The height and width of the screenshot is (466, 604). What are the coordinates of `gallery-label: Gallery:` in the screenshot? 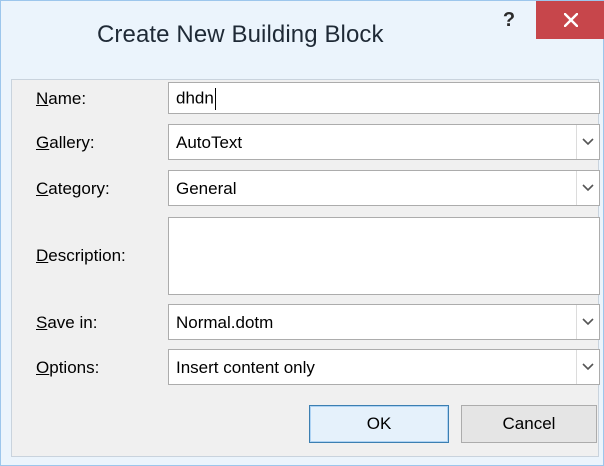 It's located at (65, 142).